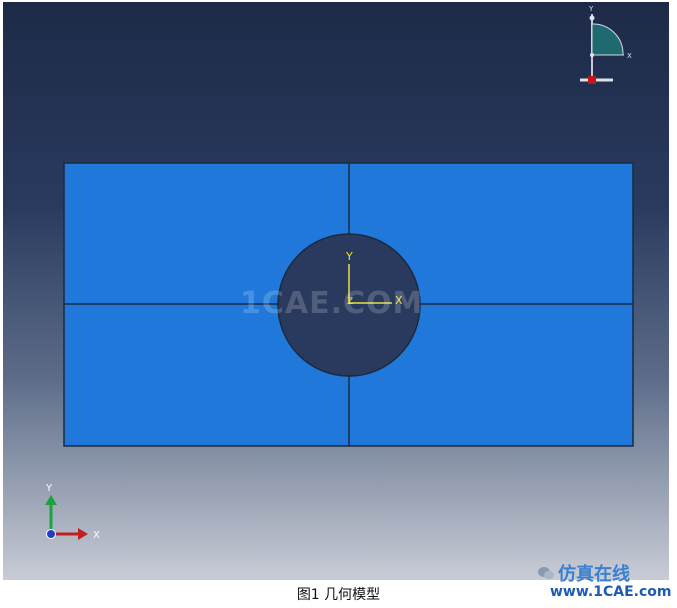 The height and width of the screenshot is (608, 677). What do you see at coordinates (332, 303) in the screenshot?
I see `watermark-text: 1CAE.COM` at bounding box center [332, 303].